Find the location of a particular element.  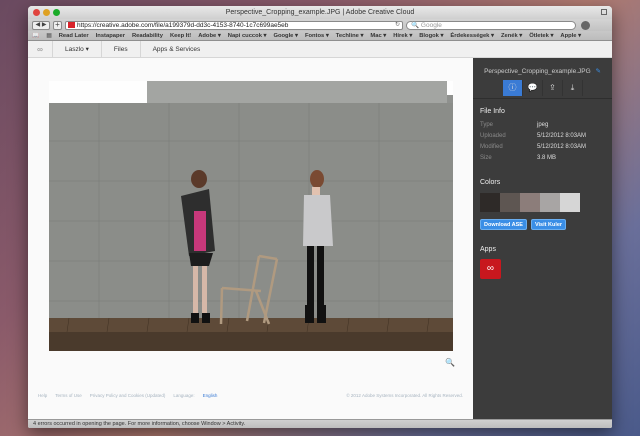

window-controls is located at coordinates (46, 12).